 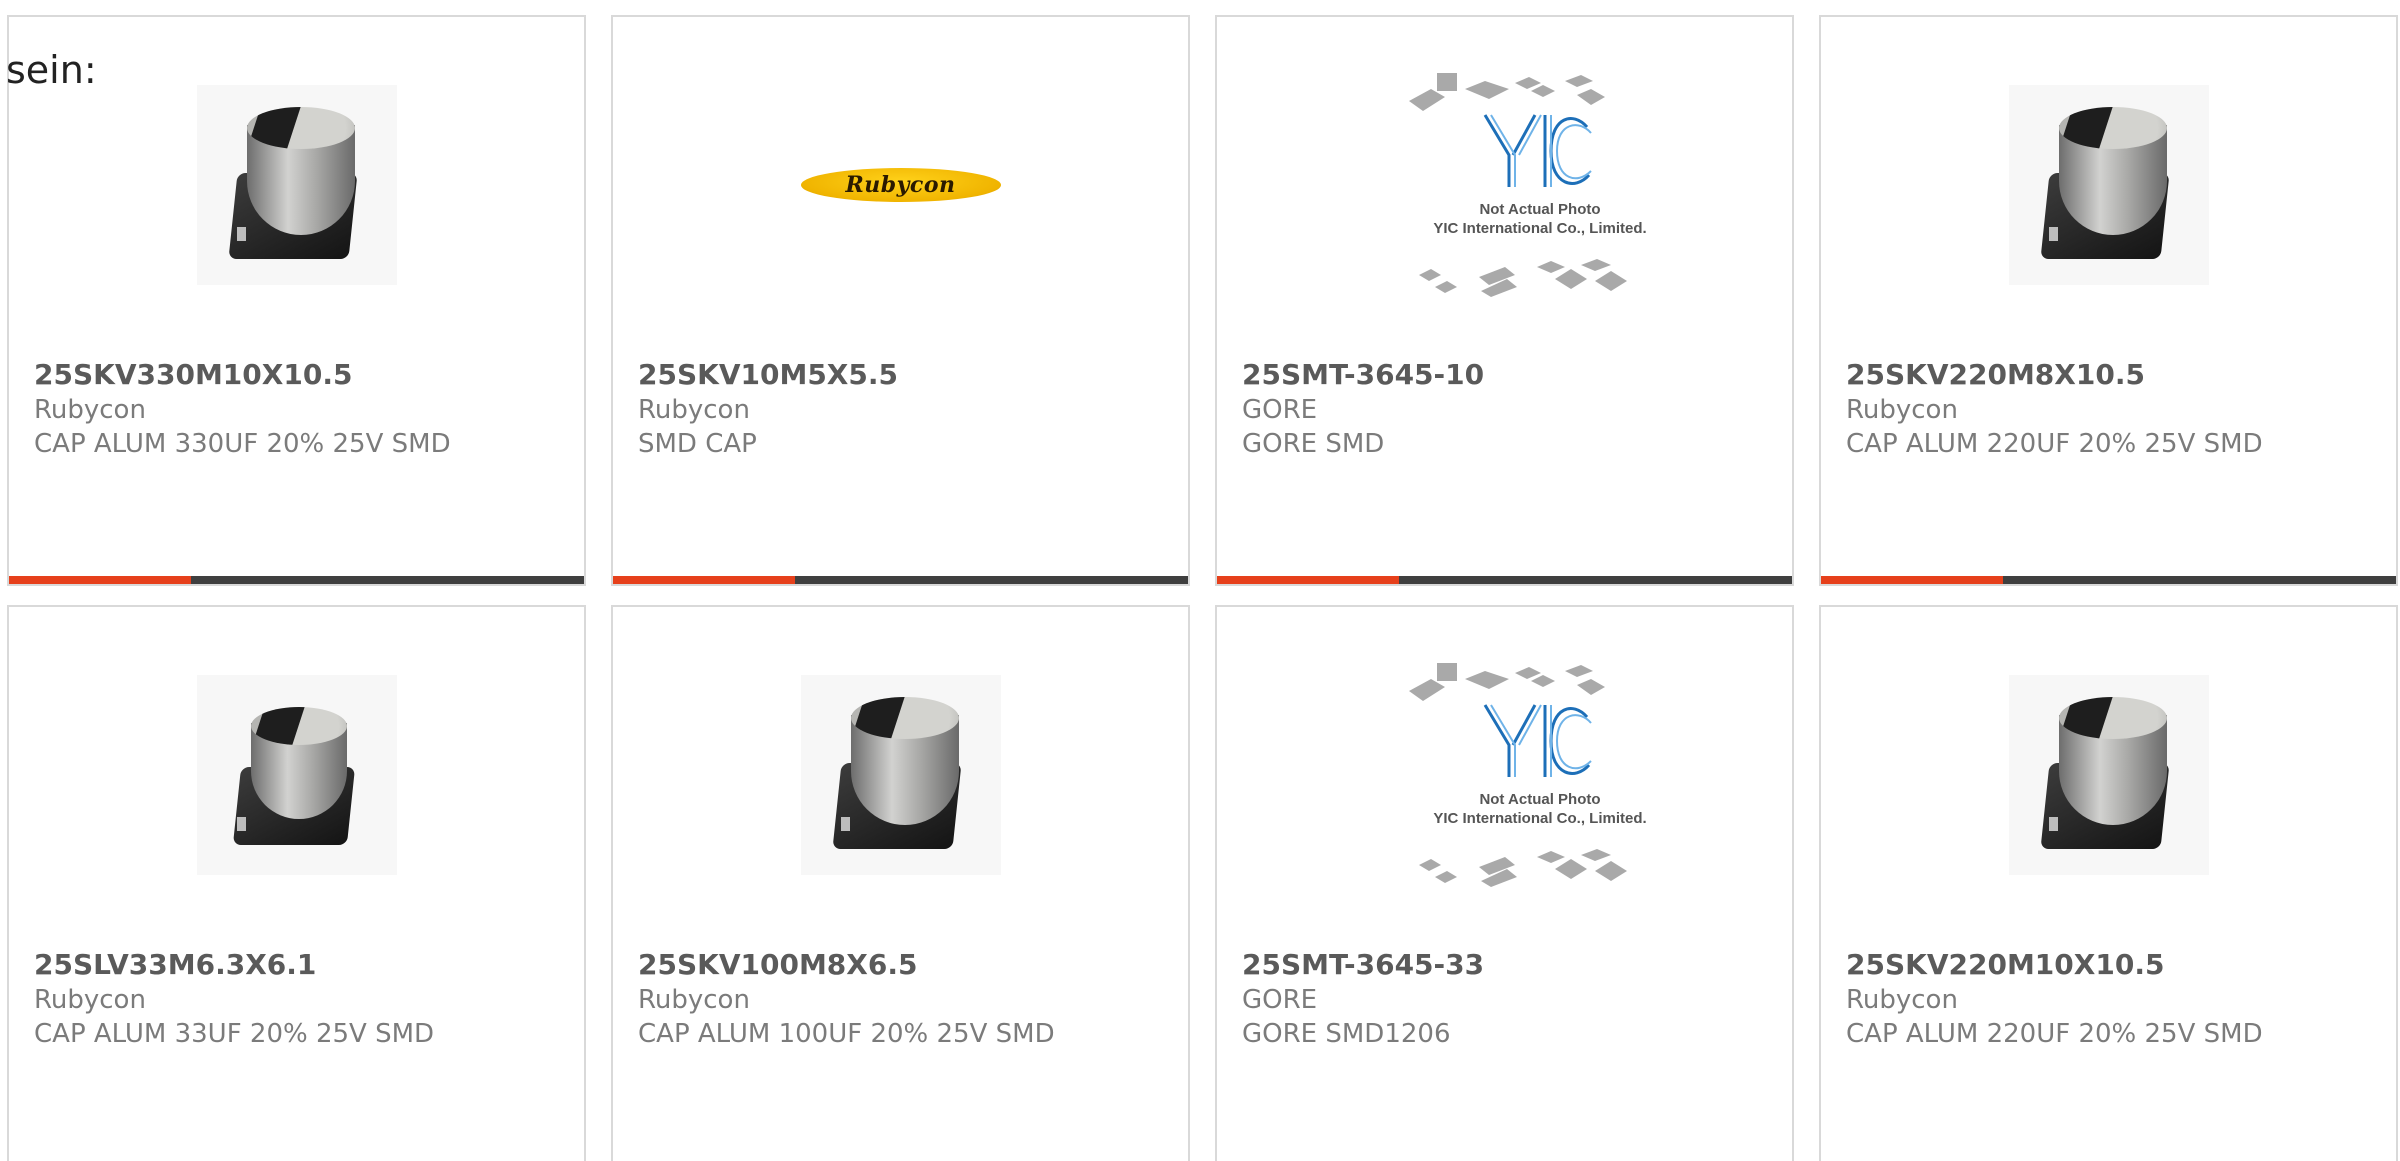 What do you see at coordinates (242, 444) in the screenshot?
I see `product-description: CAP ALUM 330UF 20% 25V SMD` at bounding box center [242, 444].